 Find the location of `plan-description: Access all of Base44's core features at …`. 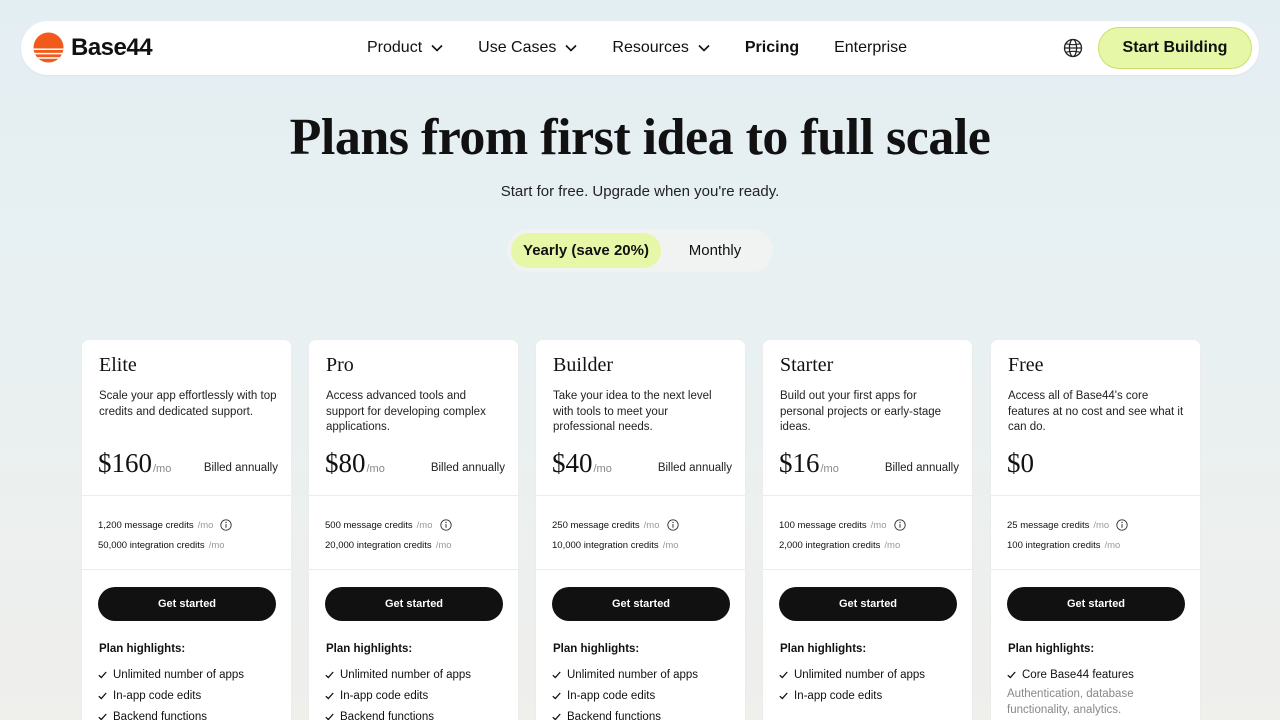

plan-description: Access all of Base44's core features at … is located at coordinates (1096, 411).